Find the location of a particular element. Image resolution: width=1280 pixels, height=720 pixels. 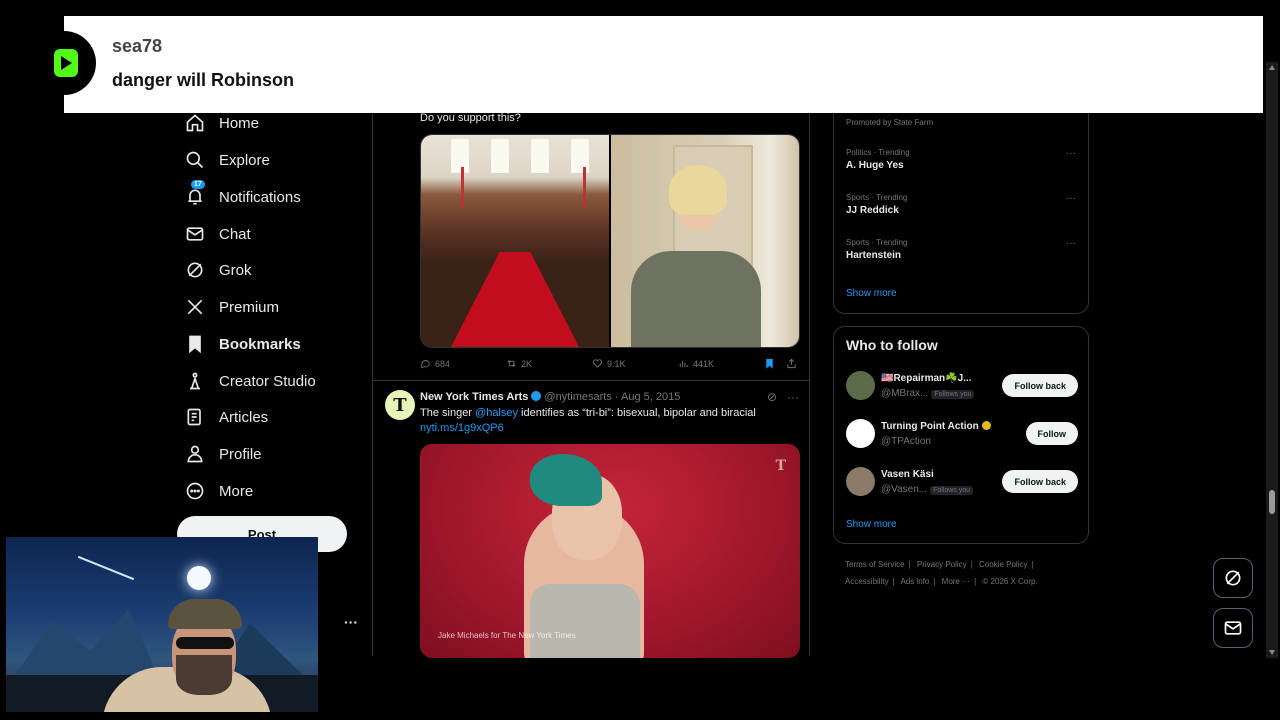

x-logo-icon is located at coordinates (195, 307).